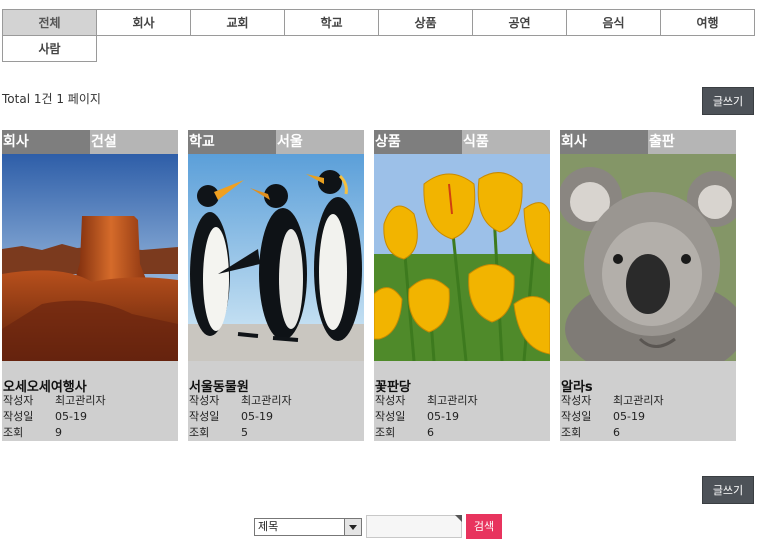 The height and width of the screenshot is (548, 760). Describe the element at coordinates (276, 257) in the screenshot. I see `penguins-thumbnail` at that location.